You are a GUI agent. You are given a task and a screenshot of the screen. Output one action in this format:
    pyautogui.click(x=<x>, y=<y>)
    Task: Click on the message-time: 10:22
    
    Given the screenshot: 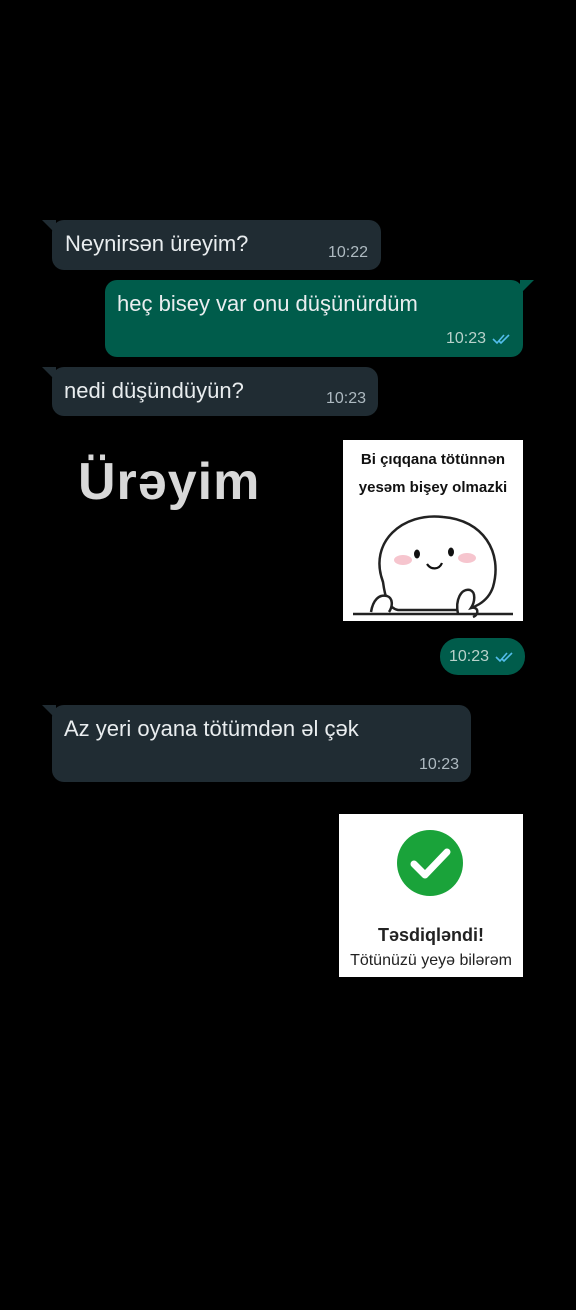 What is the action you would take?
    pyautogui.click(x=347, y=252)
    